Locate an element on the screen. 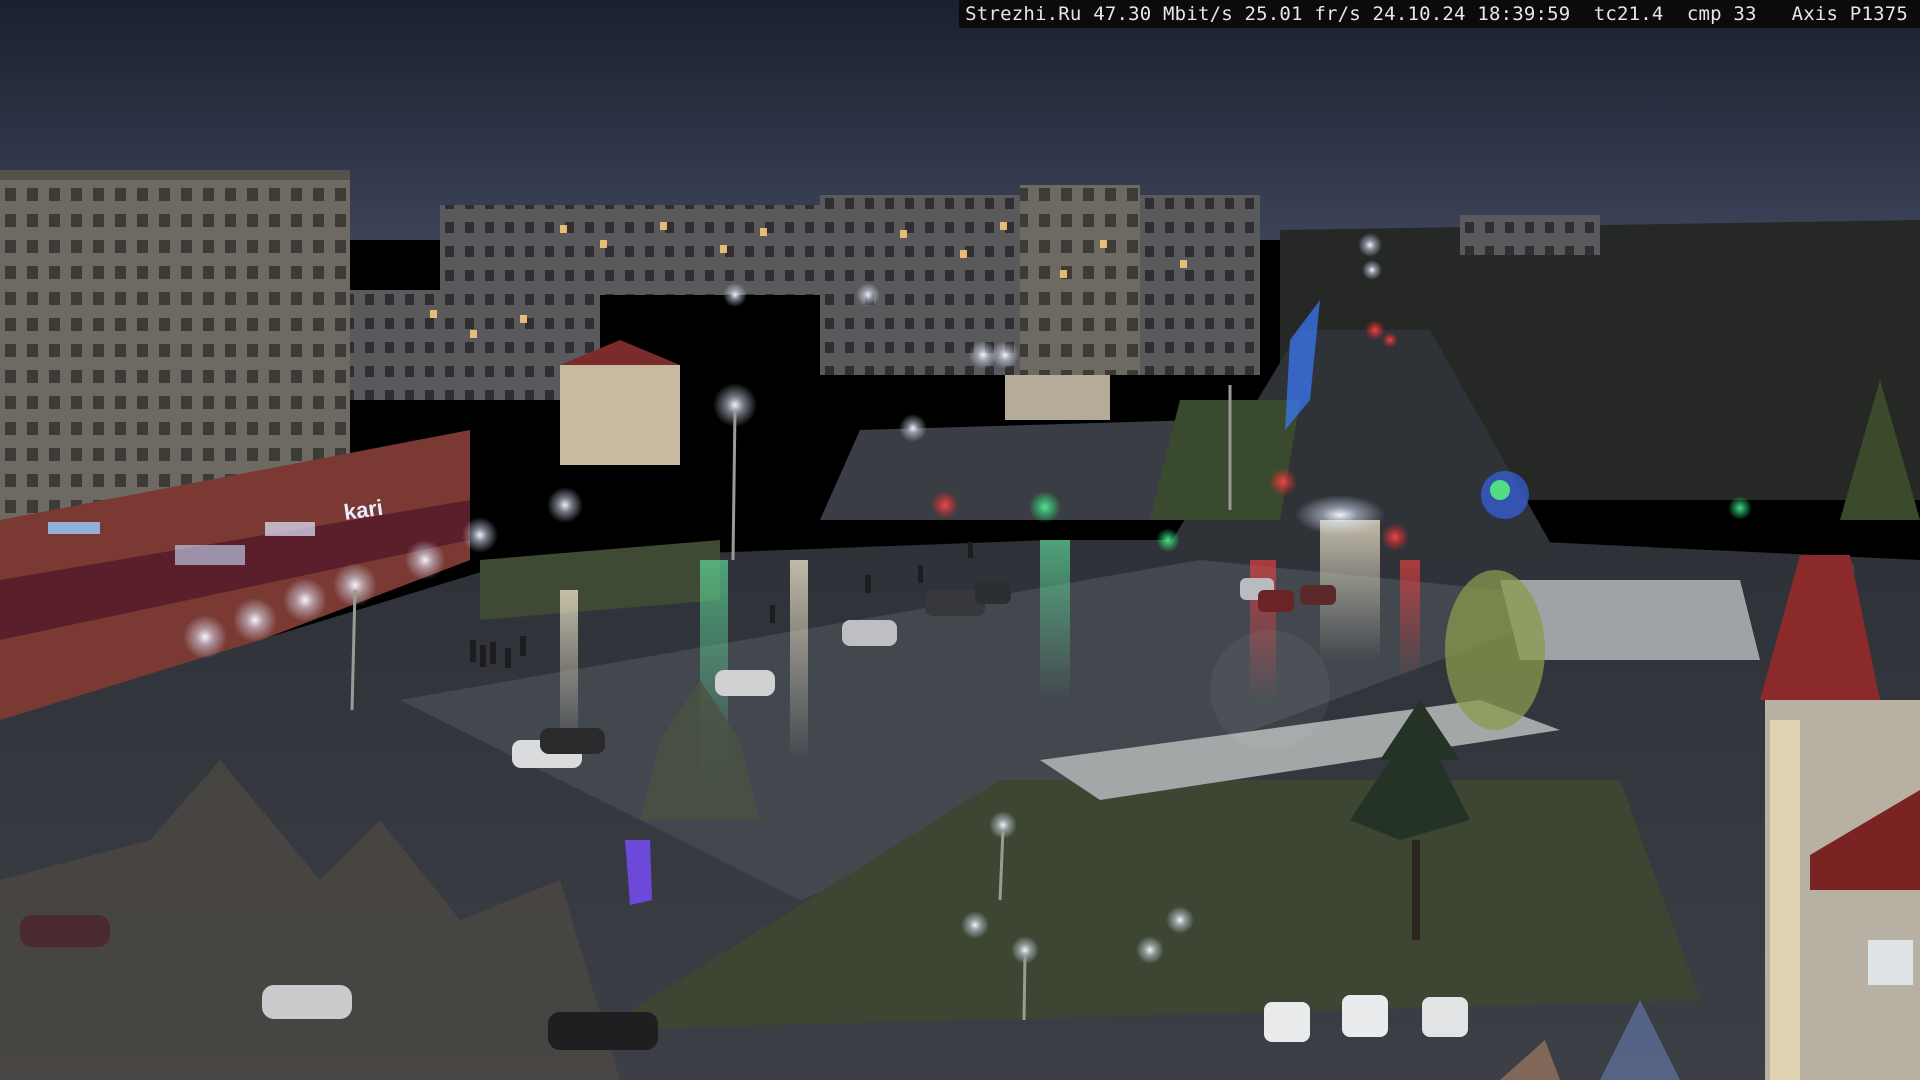 Image resolution: width=1920 pixels, height=1080 pixels. overlay-time: 18:39:59 is located at coordinates (1524, 14).